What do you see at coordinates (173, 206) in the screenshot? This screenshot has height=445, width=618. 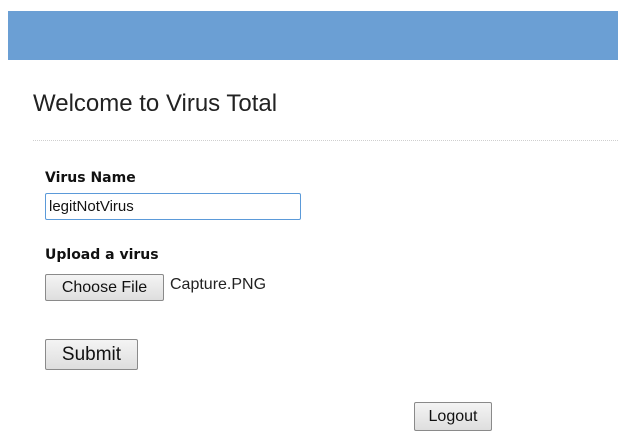 I see `virus-name-input` at bounding box center [173, 206].